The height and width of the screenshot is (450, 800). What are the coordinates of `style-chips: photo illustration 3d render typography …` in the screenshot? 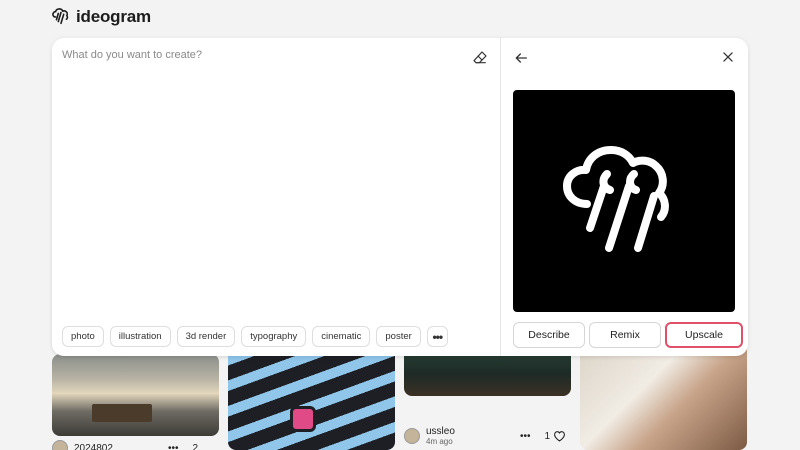 It's located at (255, 336).